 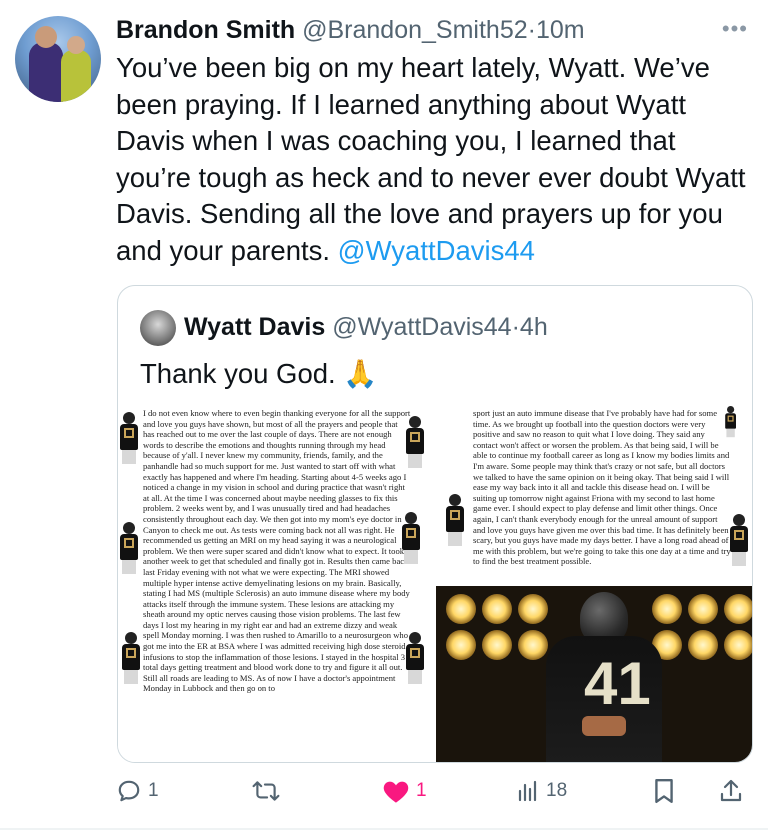 I want to click on share-button, so click(x=731, y=791).